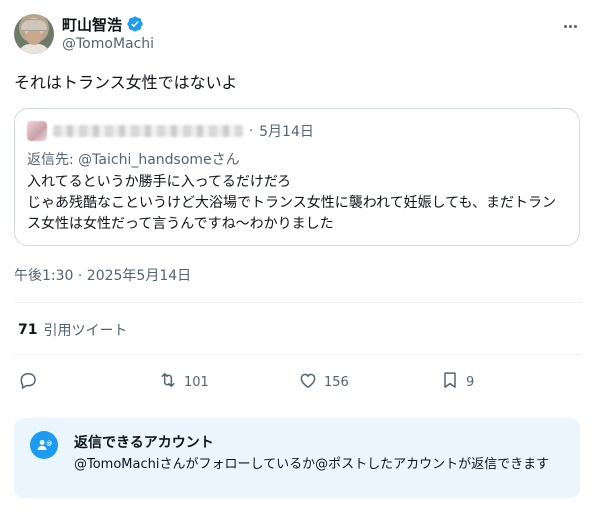  What do you see at coordinates (168, 382) in the screenshot?
I see `retweet-icon` at bounding box center [168, 382].